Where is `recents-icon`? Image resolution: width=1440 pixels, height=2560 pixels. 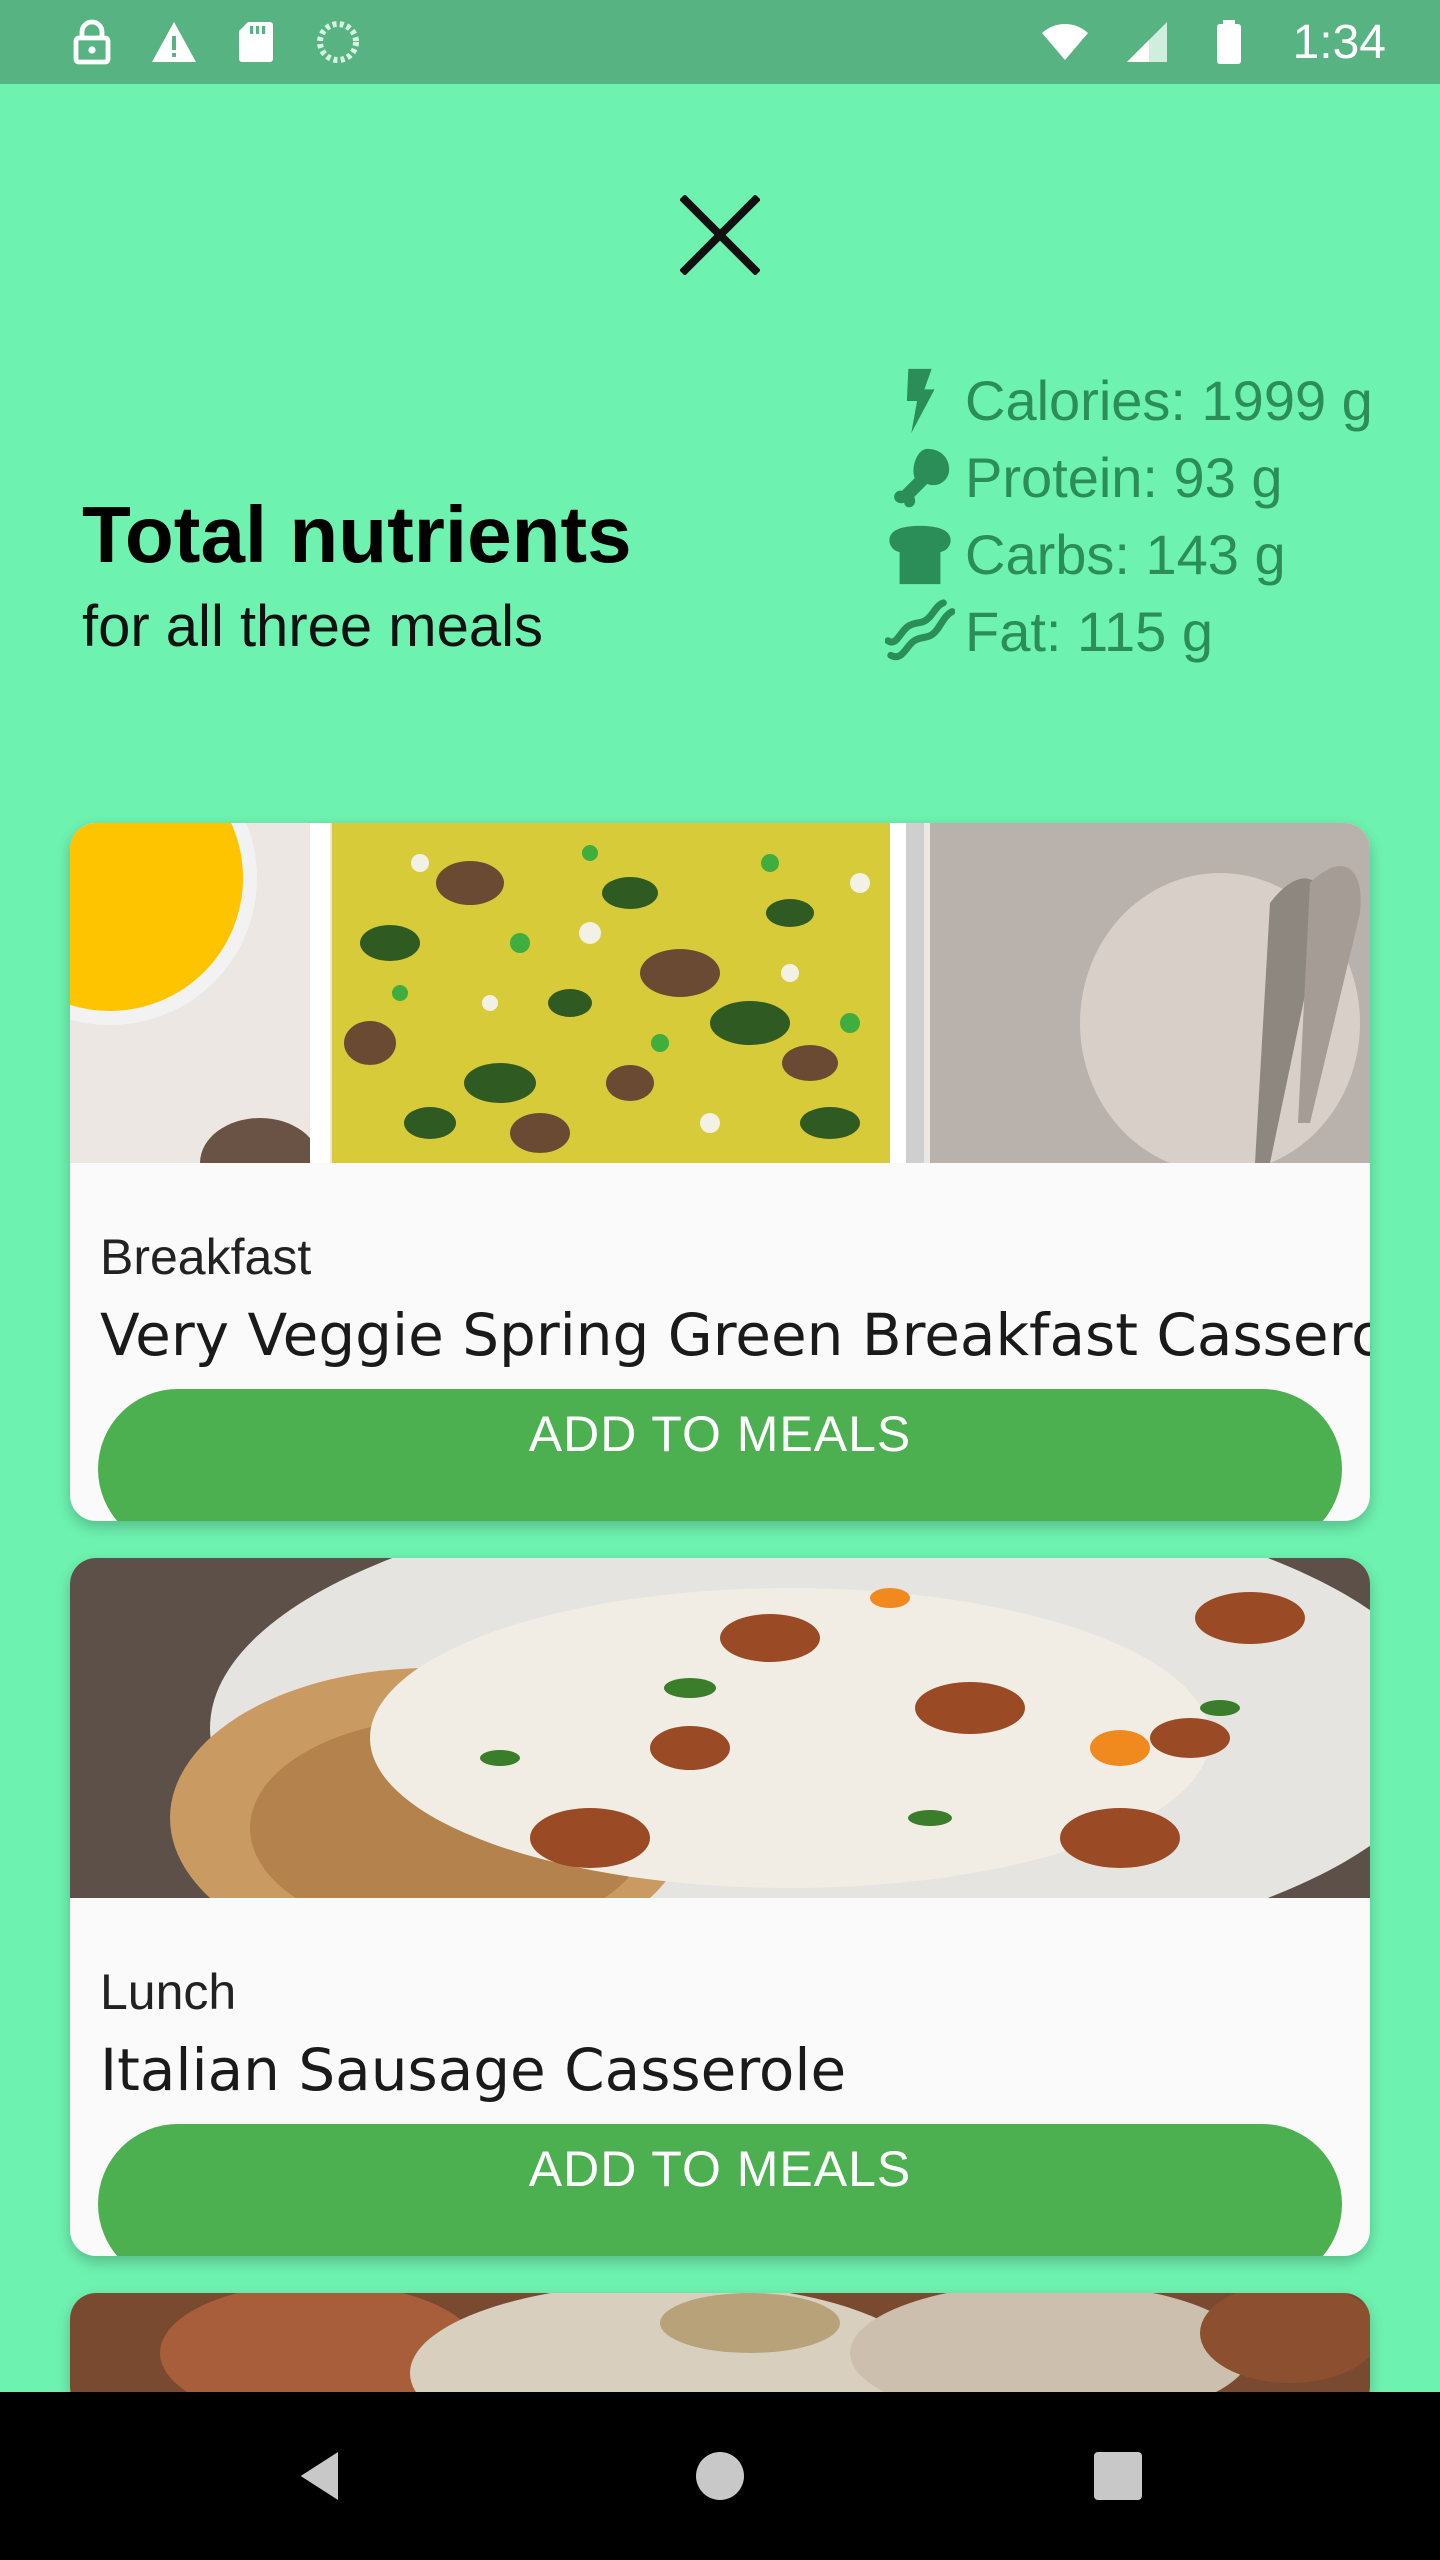
recents-icon is located at coordinates (1118, 2476).